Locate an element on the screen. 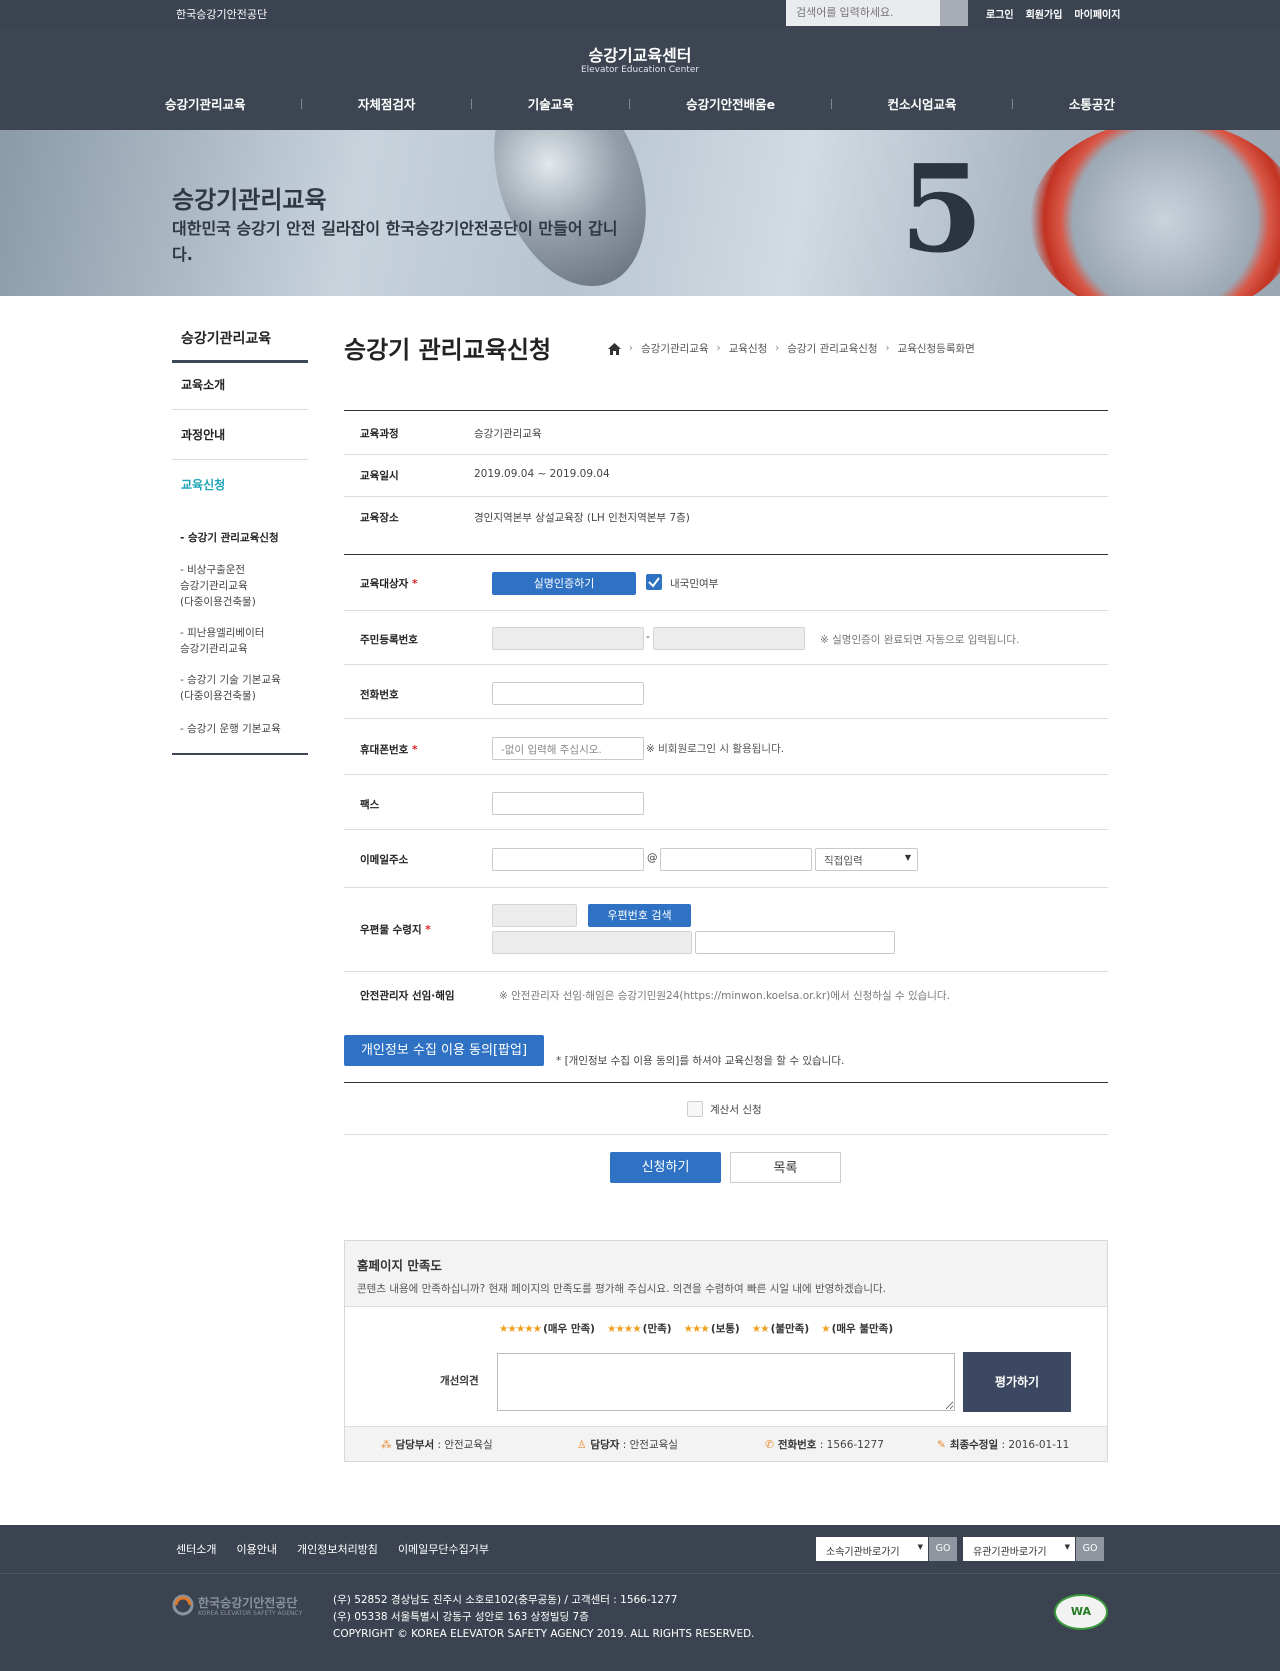 This screenshot has width=1280, height=1671. domestic-checkbox is located at coordinates (654, 582).